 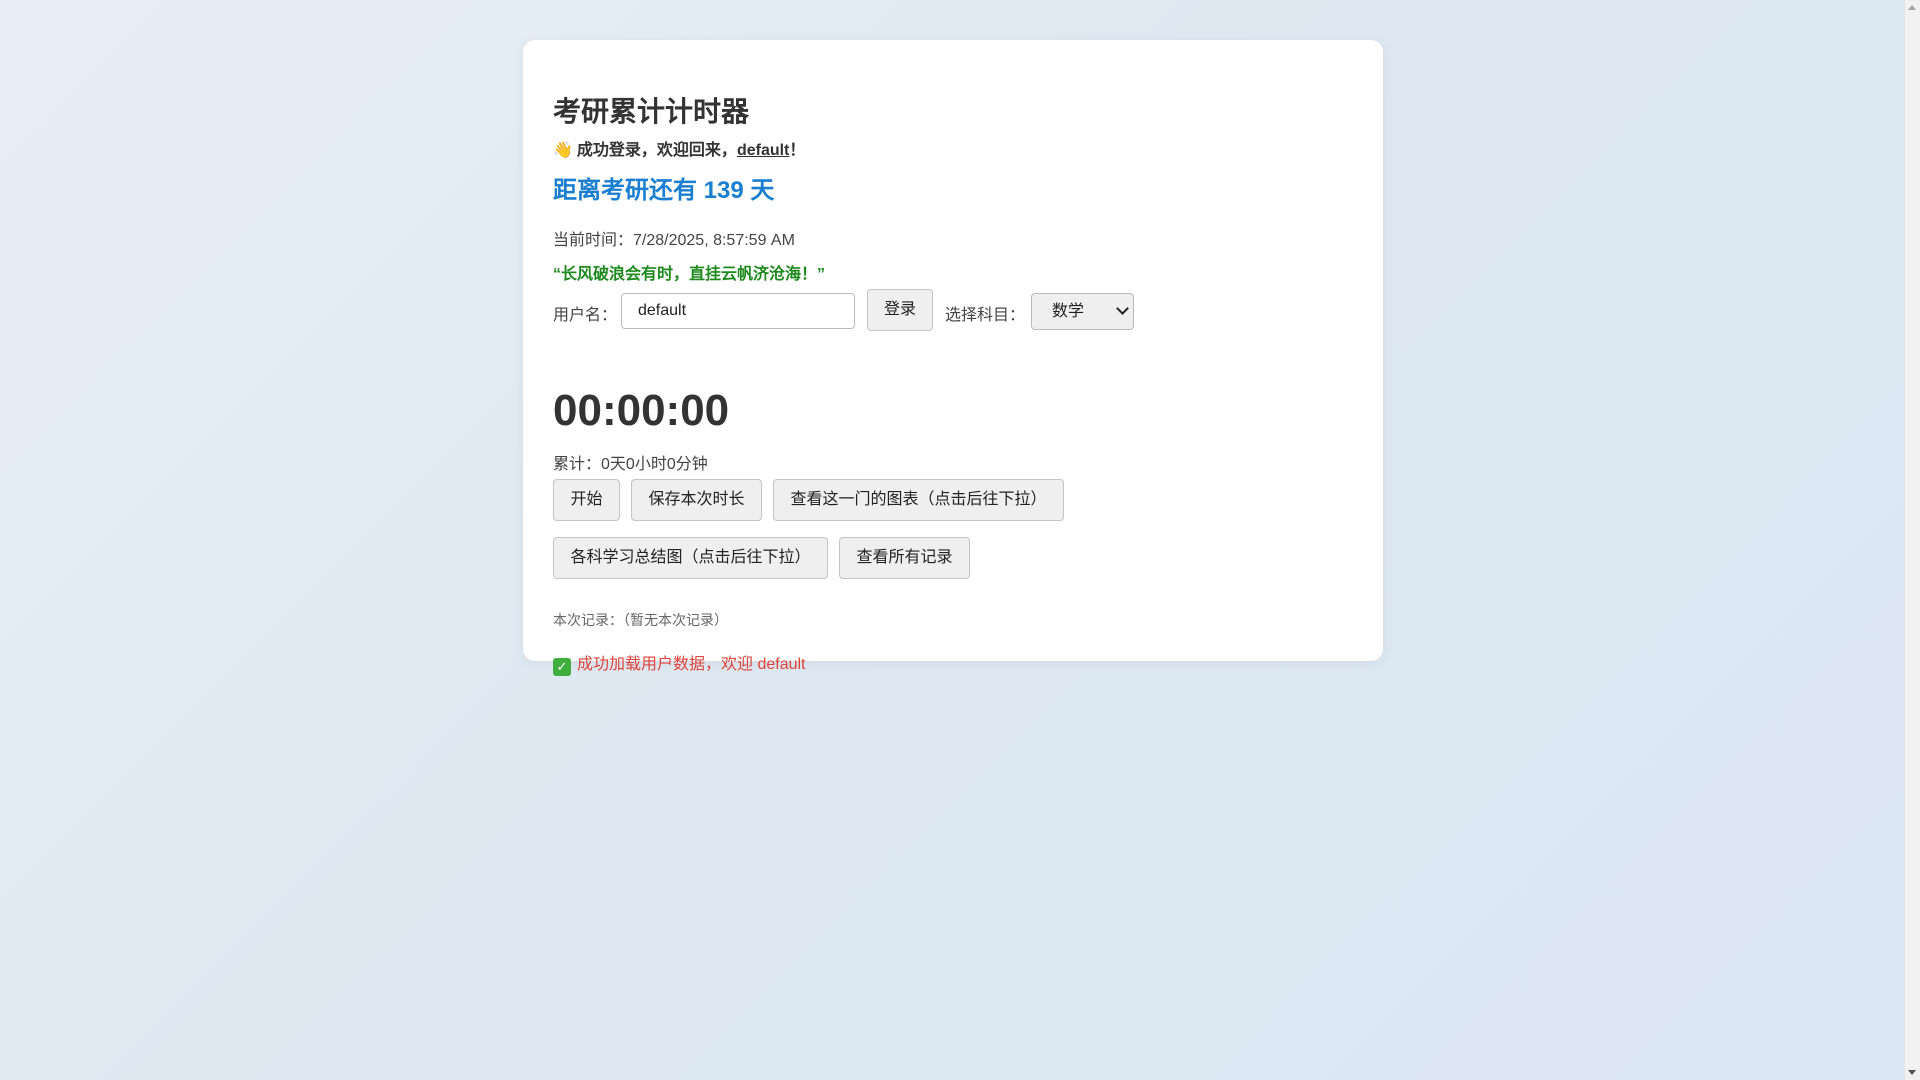 I want to click on total-time-label: 累计：, so click(x=577, y=464).